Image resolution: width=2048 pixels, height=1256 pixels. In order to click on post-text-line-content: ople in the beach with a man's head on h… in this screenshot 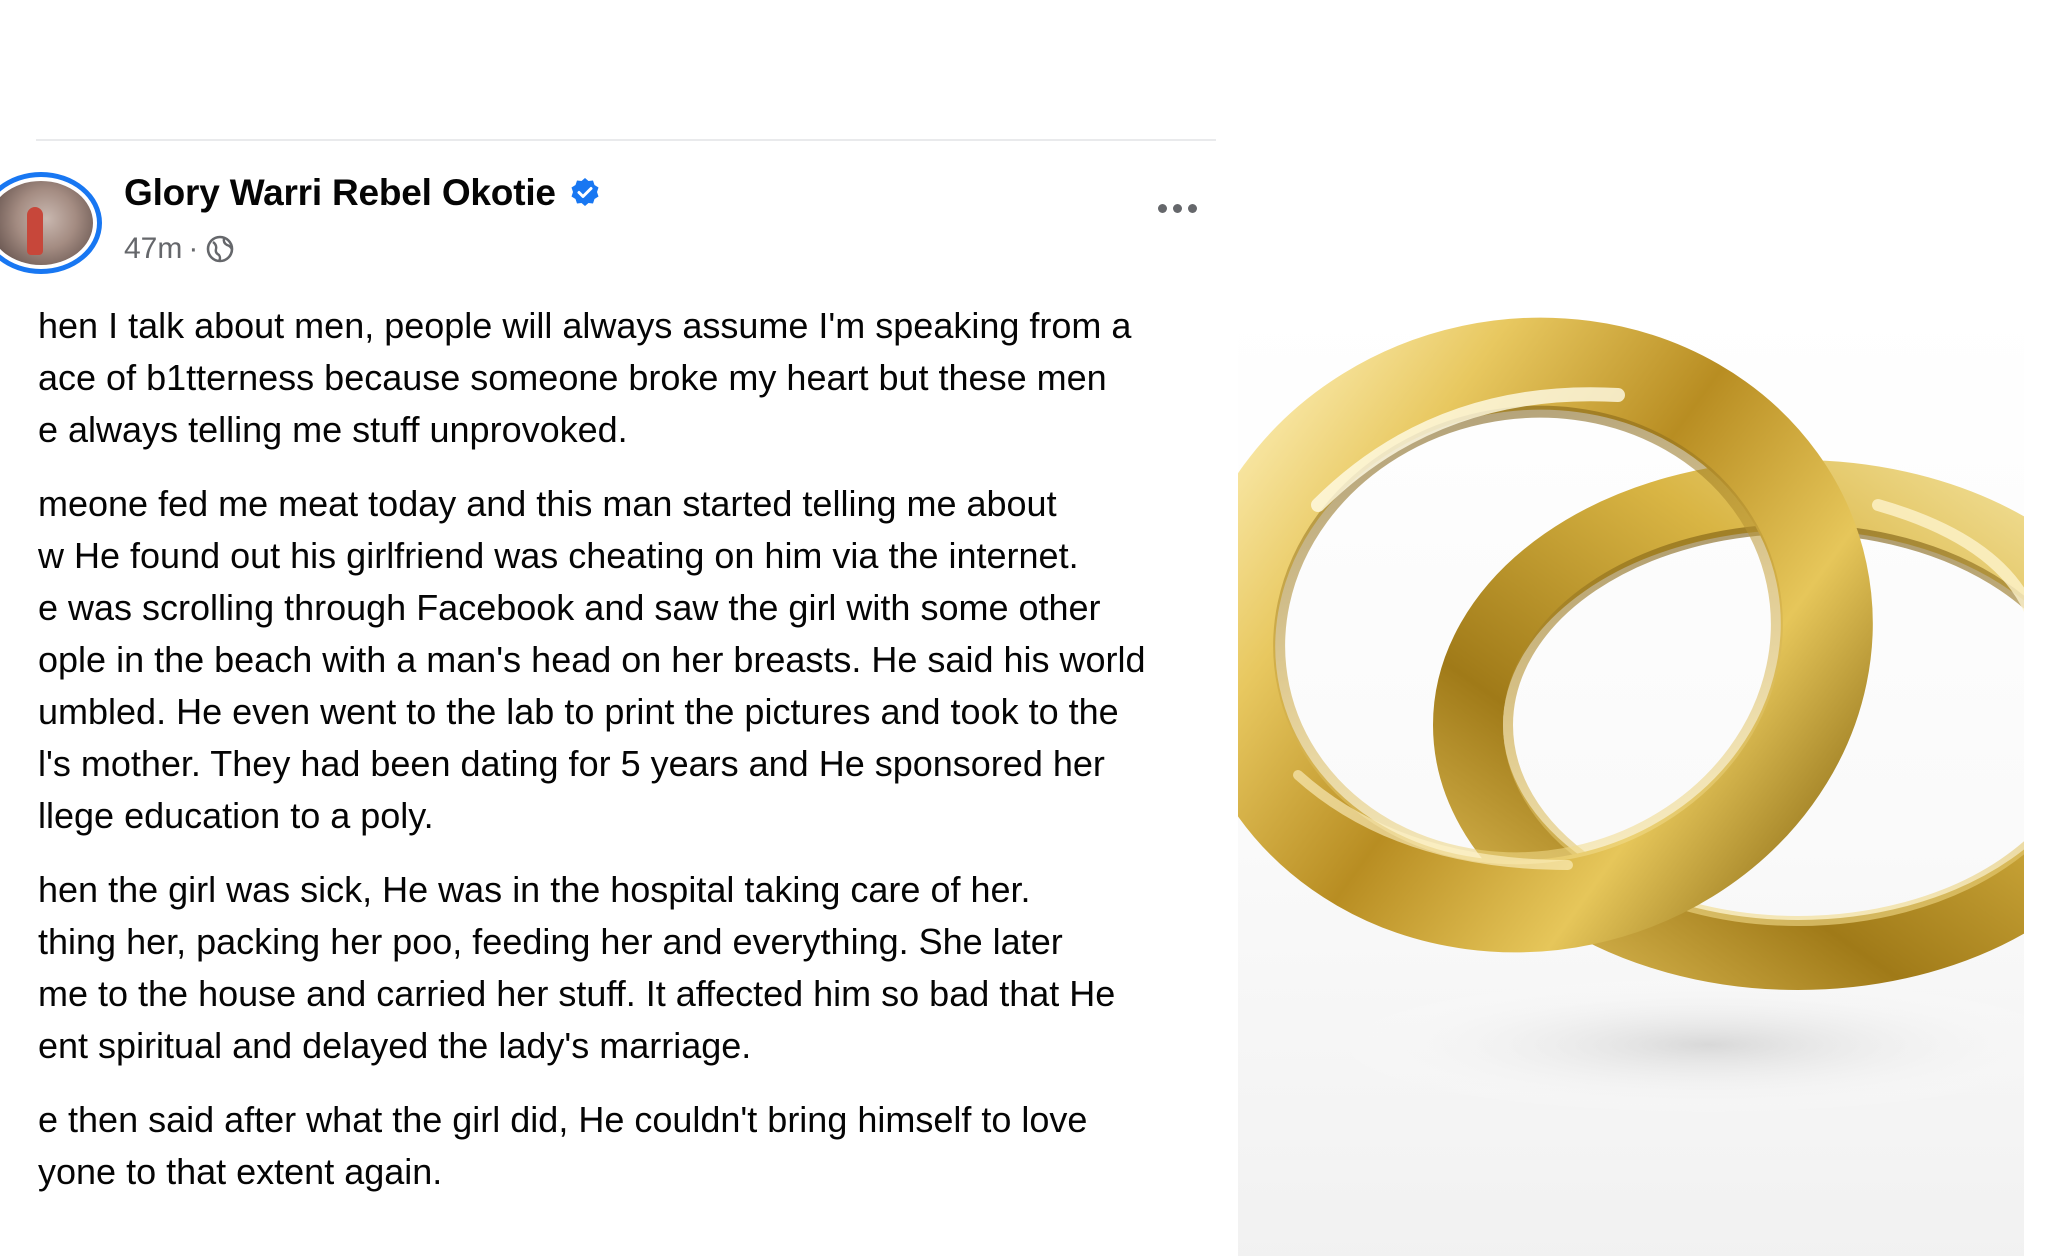, I will do `click(592, 659)`.